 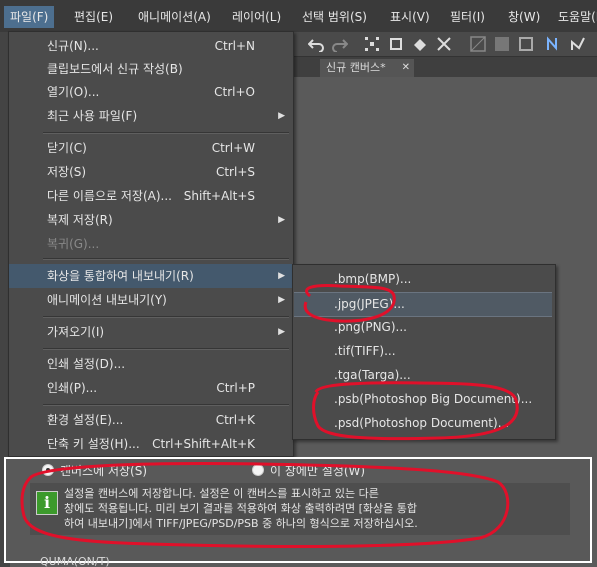 What do you see at coordinates (574, 17) in the screenshot?
I see `menu-help: 도움말(H)` at bounding box center [574, 17].